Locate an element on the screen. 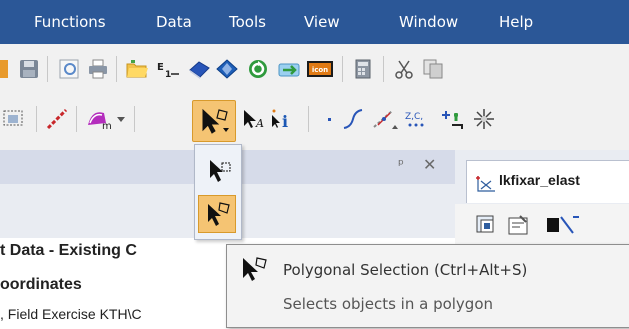 Image resolution: width=629 pixels, height=329 pixels. menu-functions: Functions is located at coordinates (70, 22).